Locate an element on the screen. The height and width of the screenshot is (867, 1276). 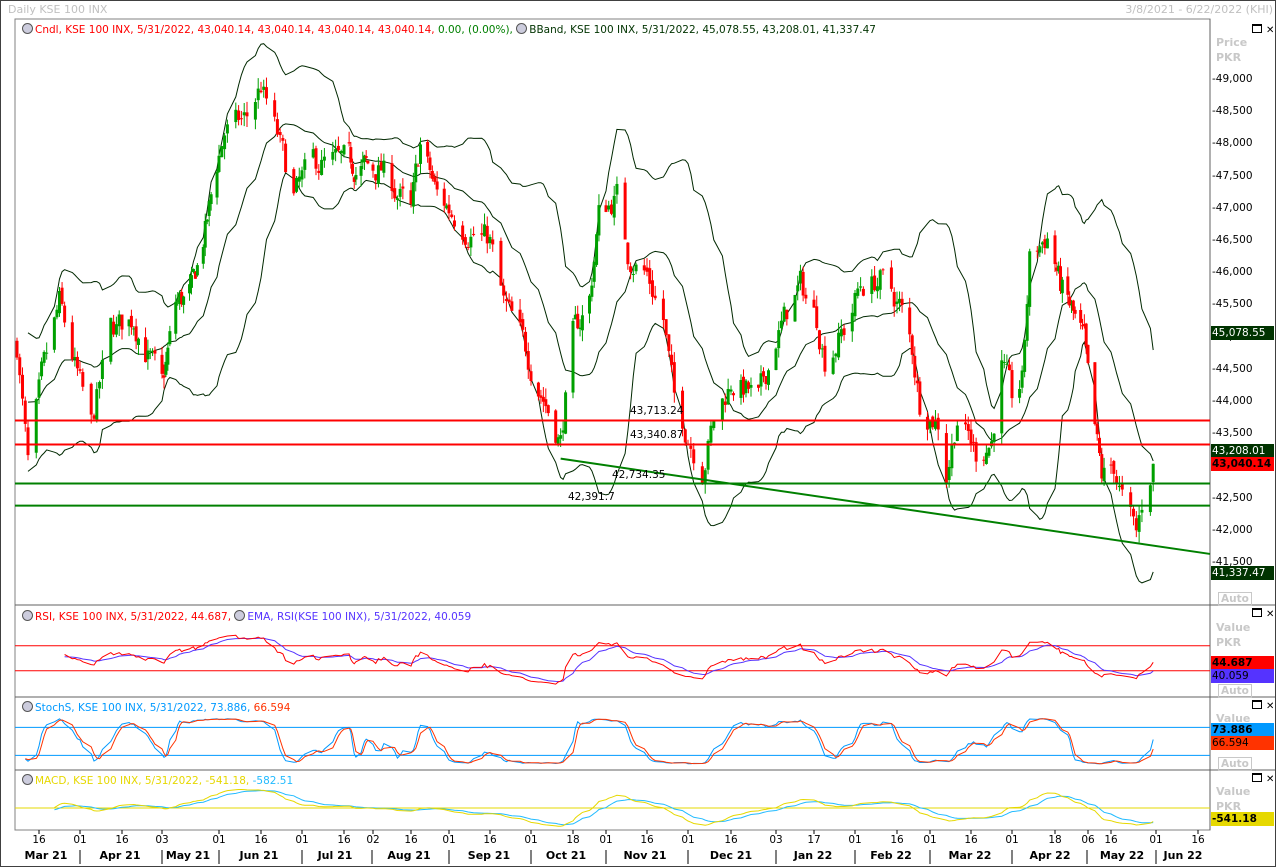
stoch-auto-button: Auto is located at coordinates (1235, 764).